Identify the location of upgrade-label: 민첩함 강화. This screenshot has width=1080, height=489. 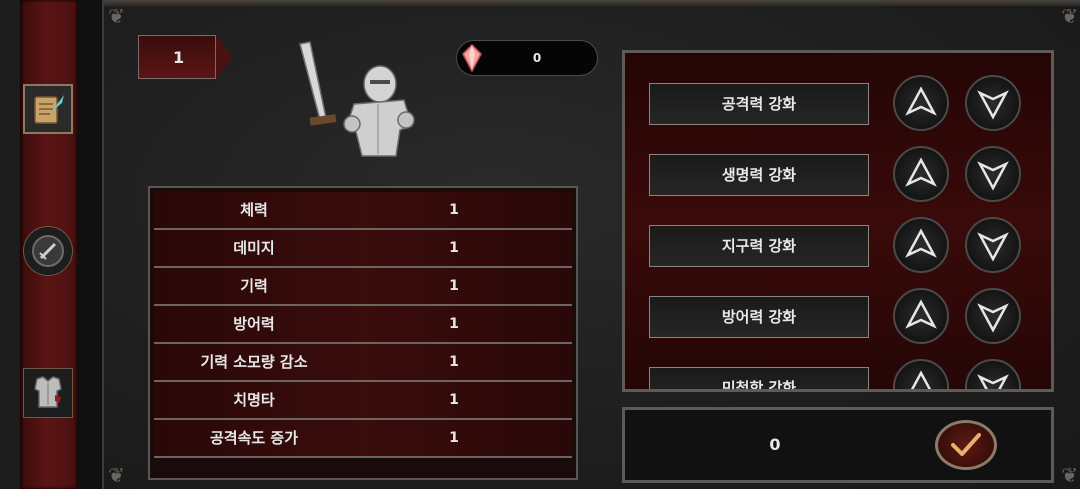
(759, 378).